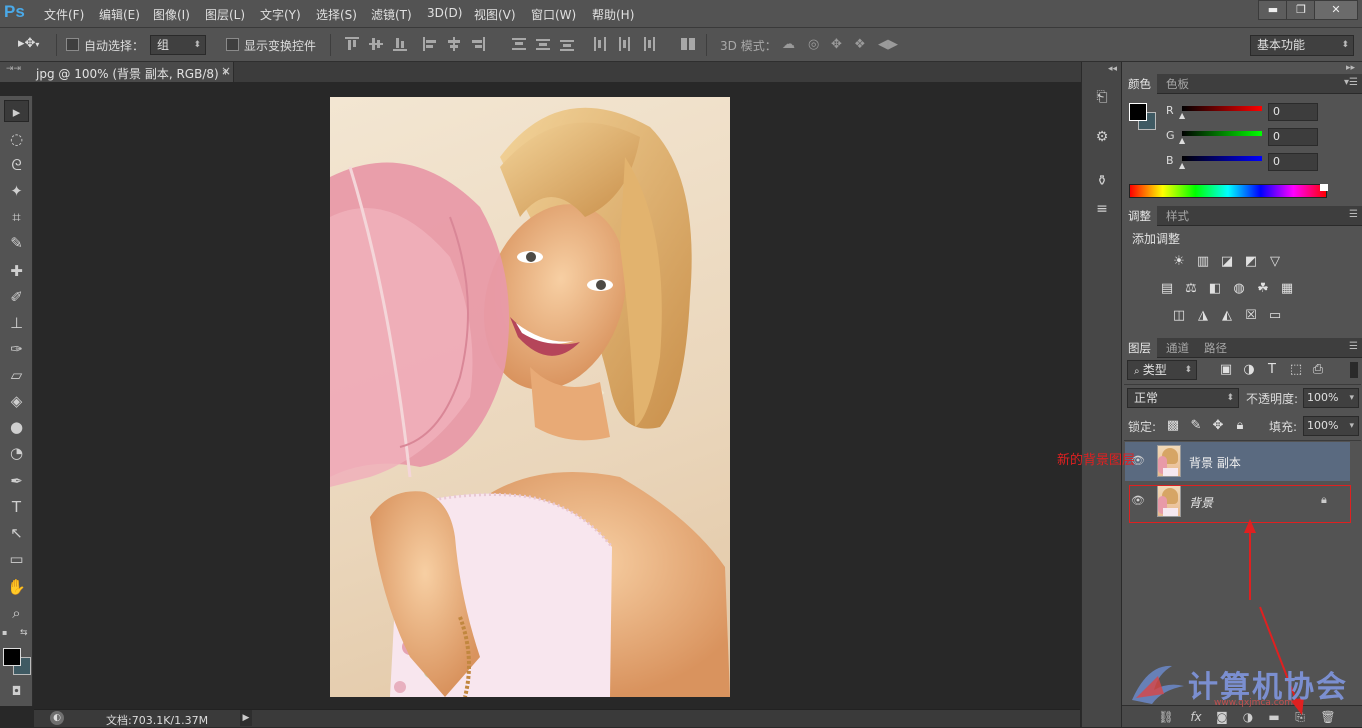 Image resolution: width=1362 pixels, height=728 pixels. I want to click on document-tab: ⇥⇥ jpg @ 100% (背景 副本, RGB/8) * ×, so click(117, 72).